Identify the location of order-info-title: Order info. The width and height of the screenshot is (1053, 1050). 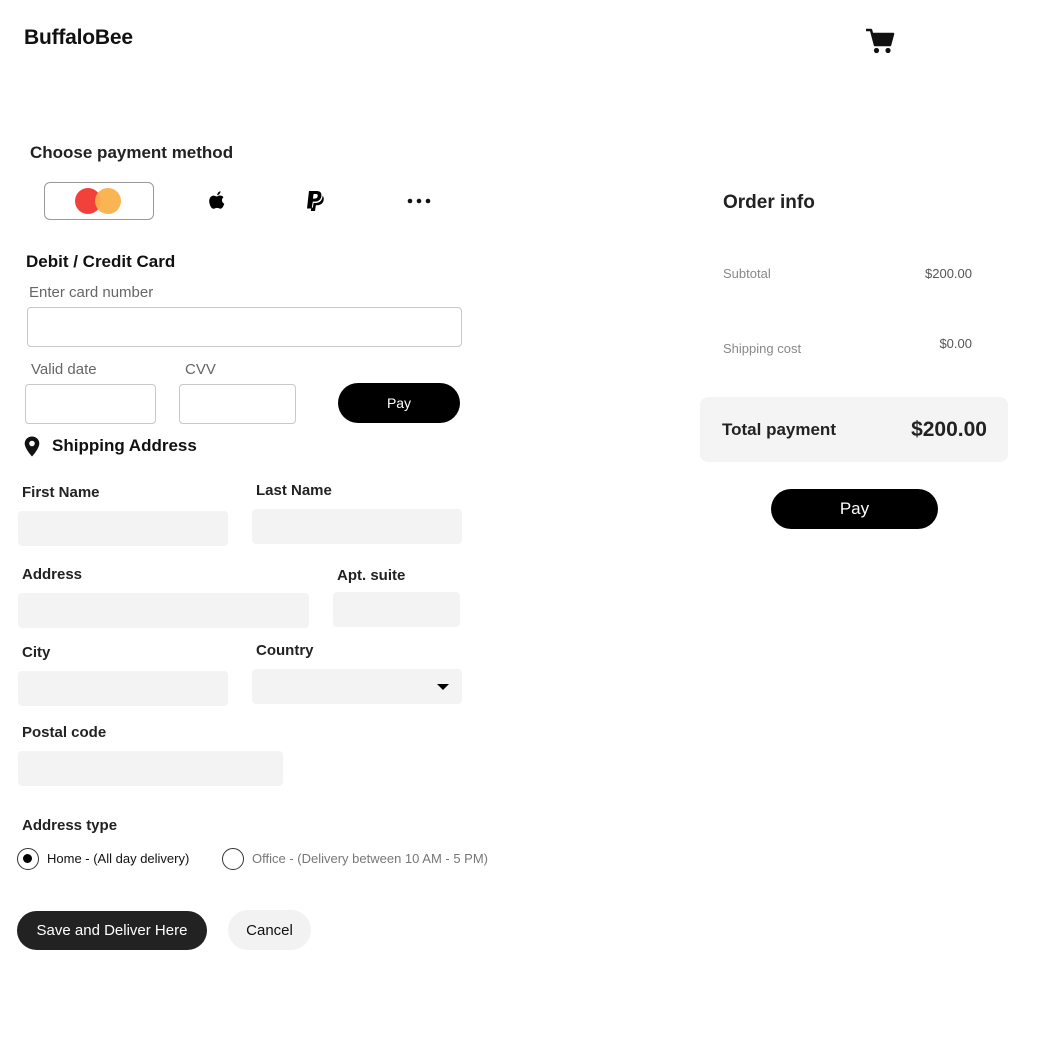
(769, 202).